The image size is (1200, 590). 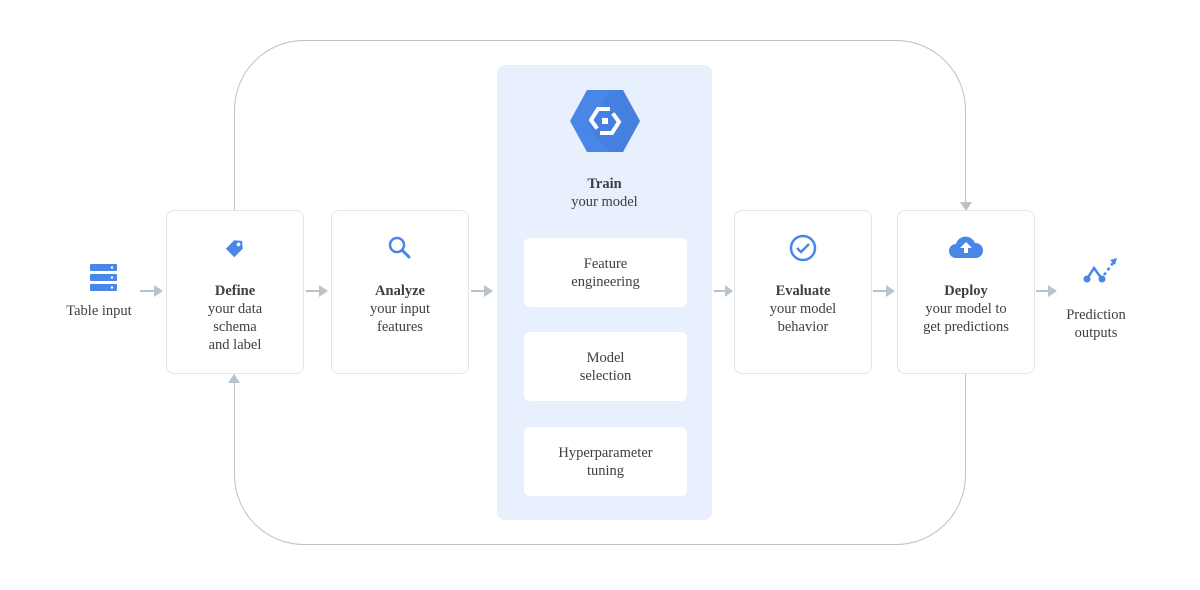 I want to click on step-title: Deploy, so click(x=966, y=291).